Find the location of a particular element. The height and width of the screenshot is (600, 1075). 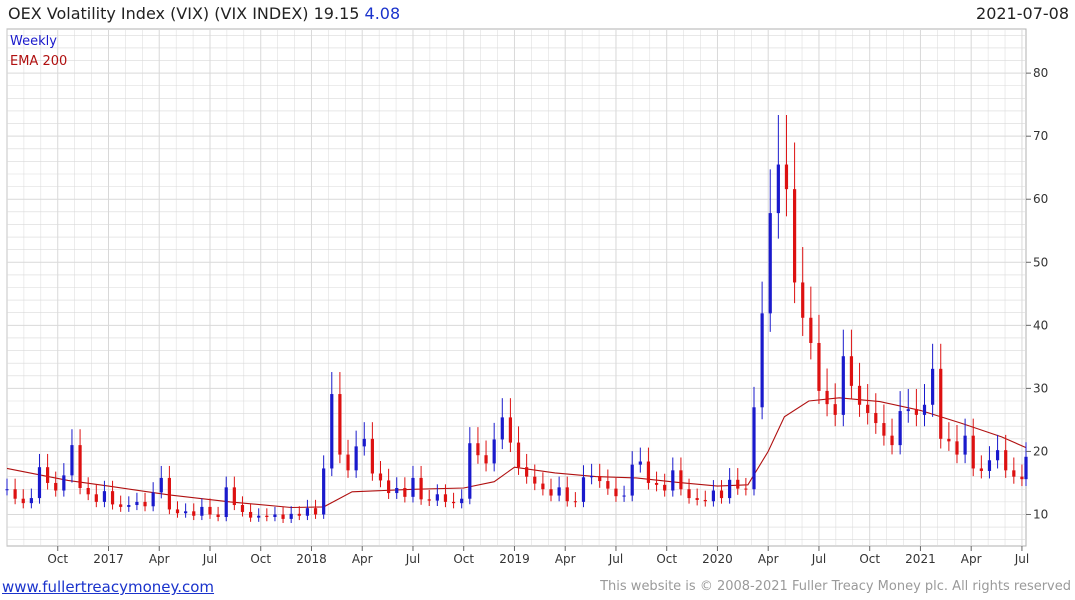

x-tick-label: 2021 is located at coordinates (920, 559).